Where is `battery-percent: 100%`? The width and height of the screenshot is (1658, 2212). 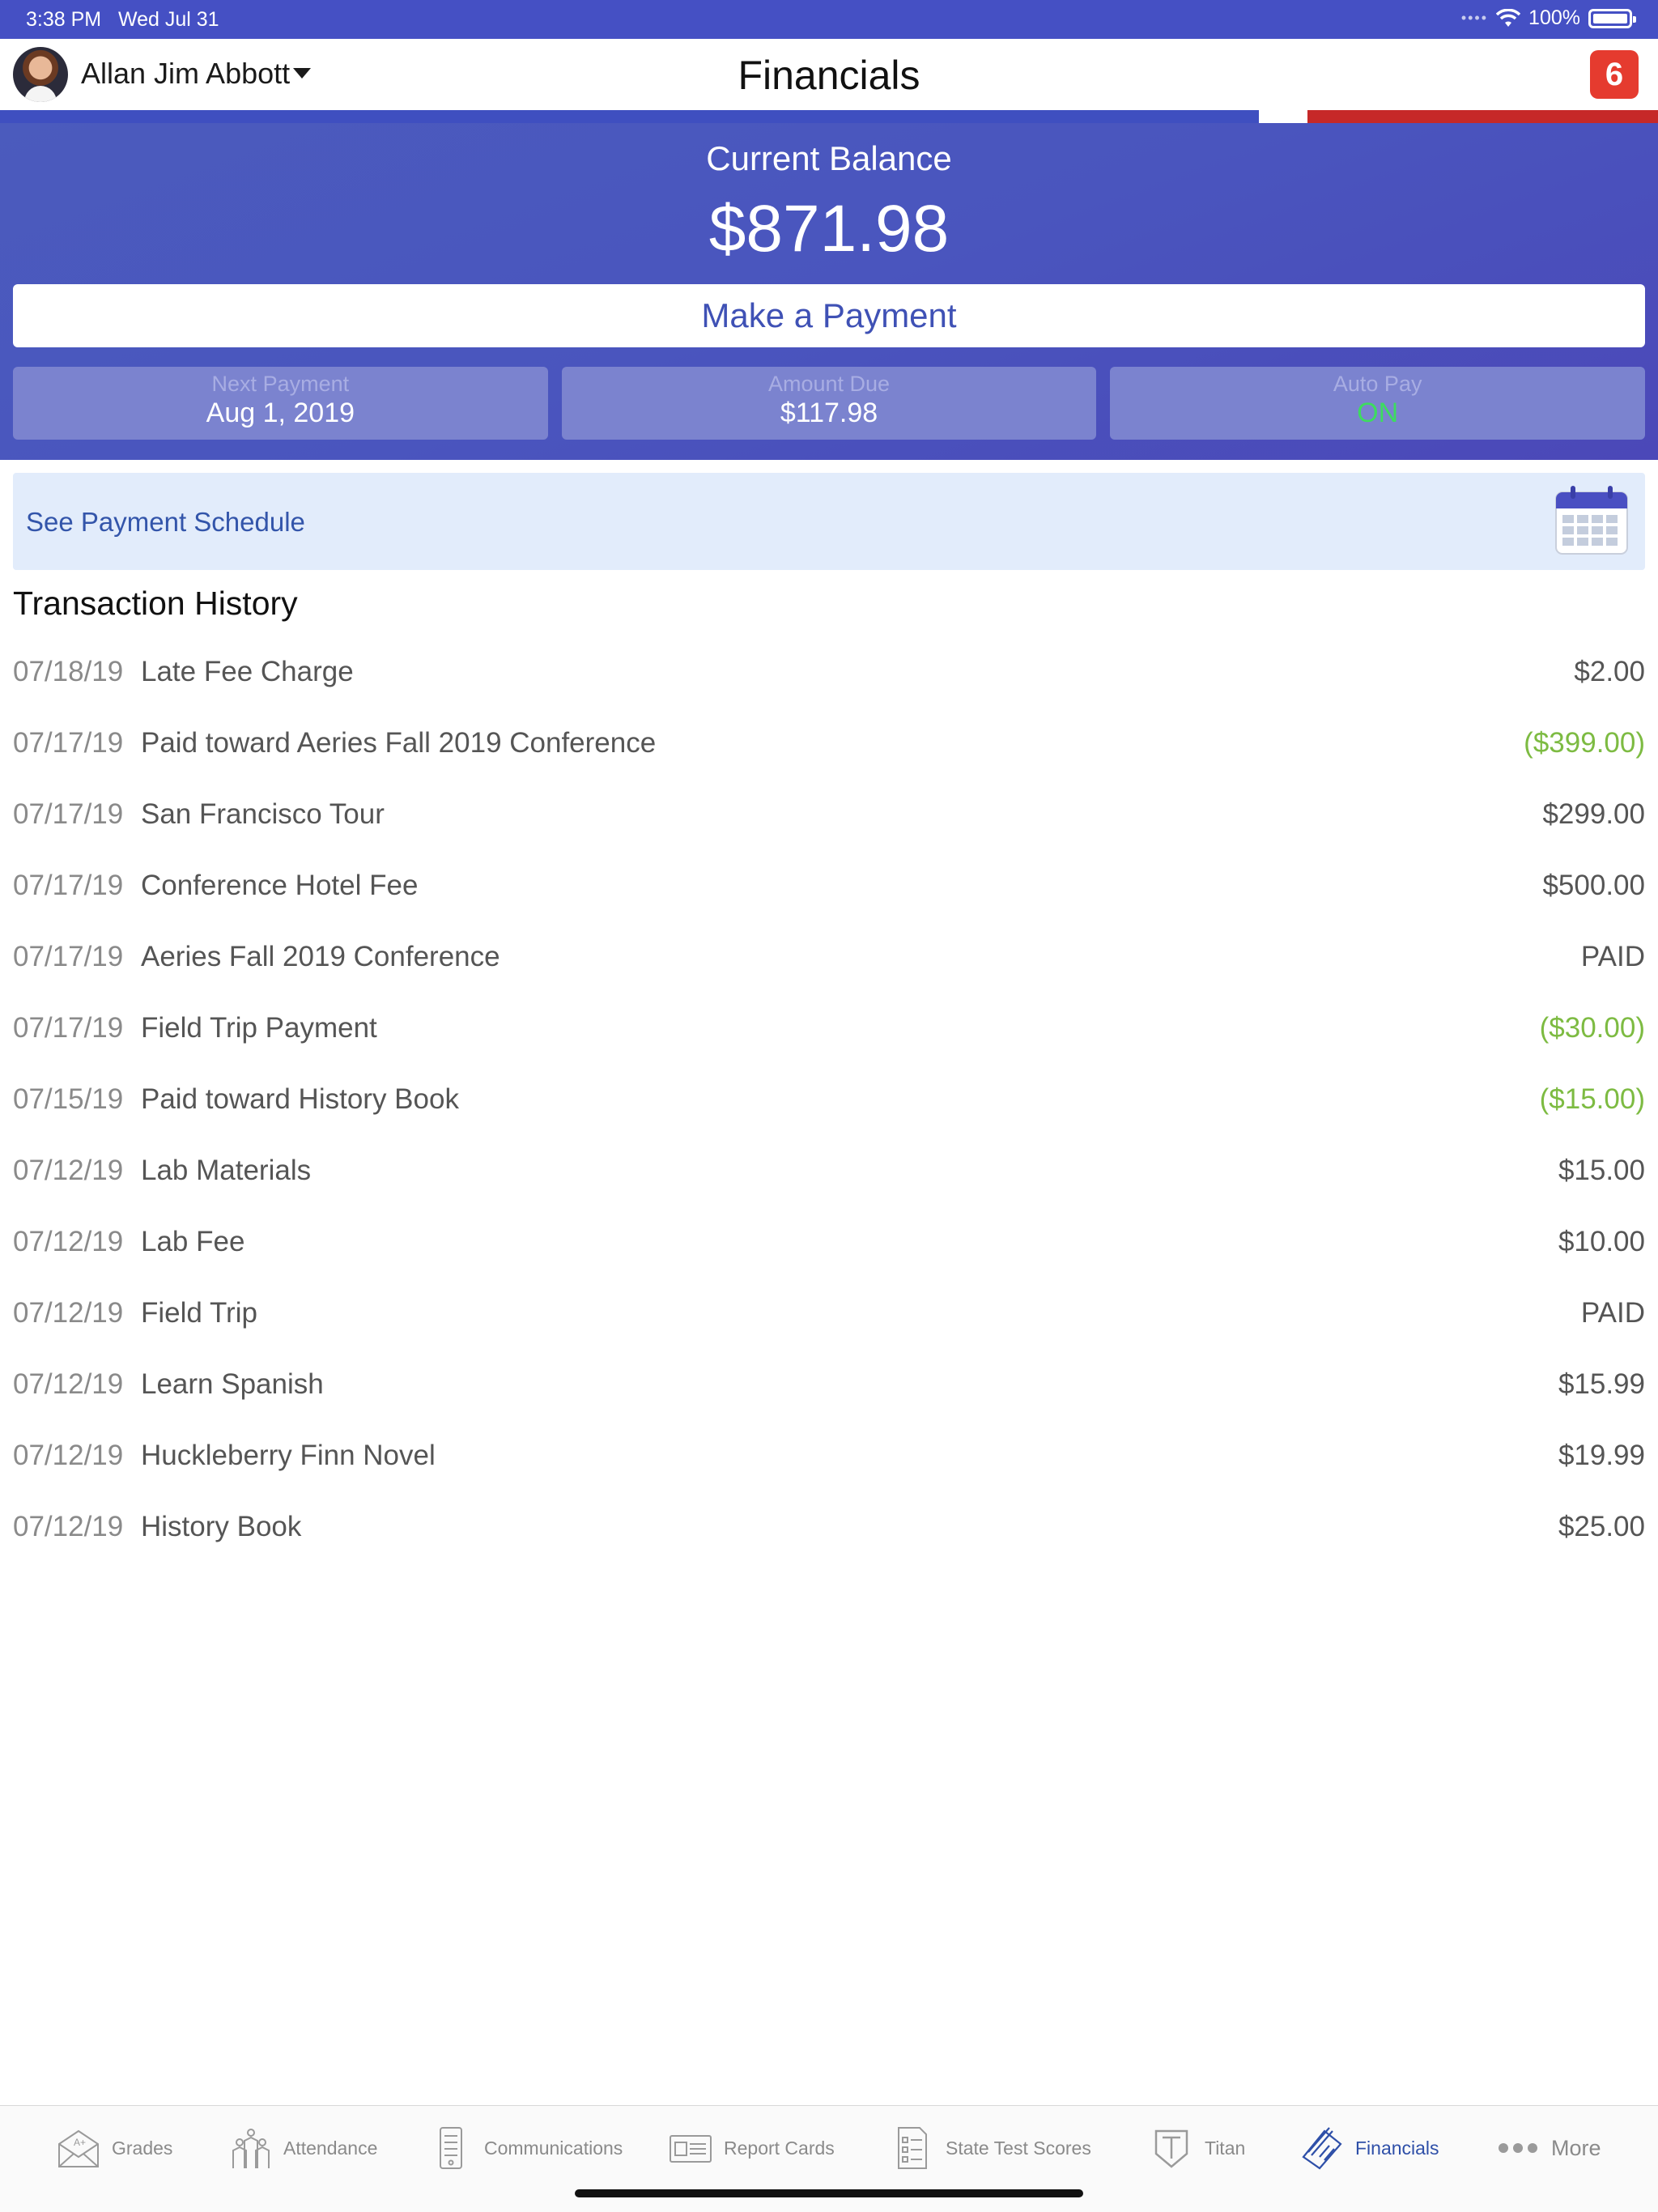
battery-percent: 100% is located at coordinates (1554, 18).